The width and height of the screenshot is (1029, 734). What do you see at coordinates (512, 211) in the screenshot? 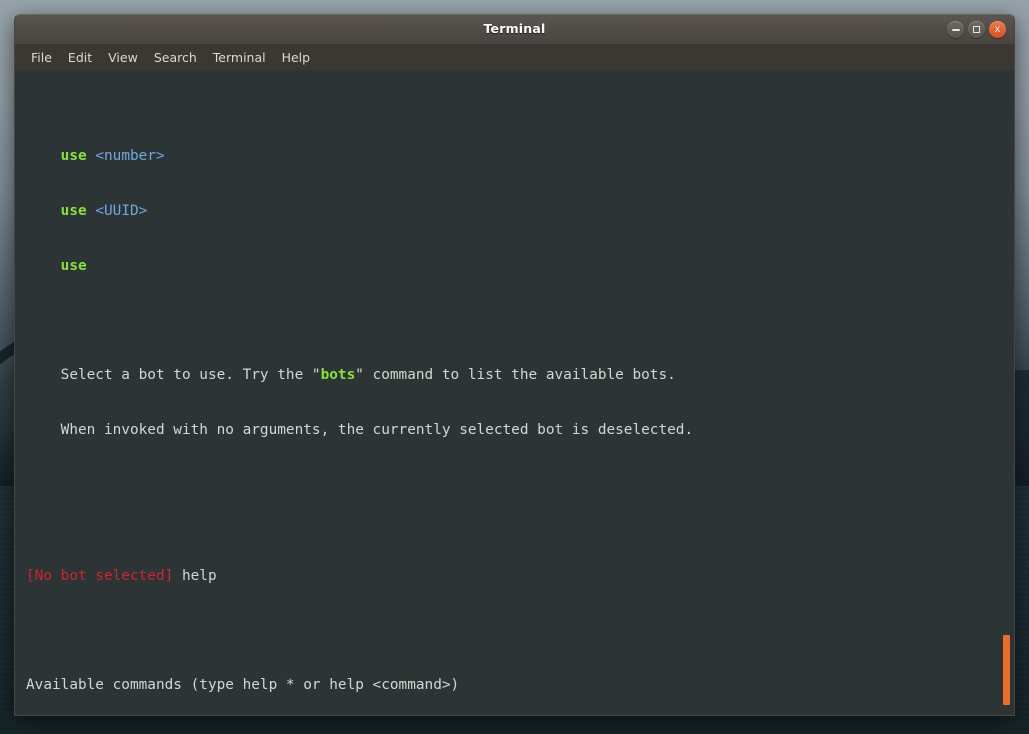
I see `terminal-line: use <UUID>` at bounding box center [512, 211].